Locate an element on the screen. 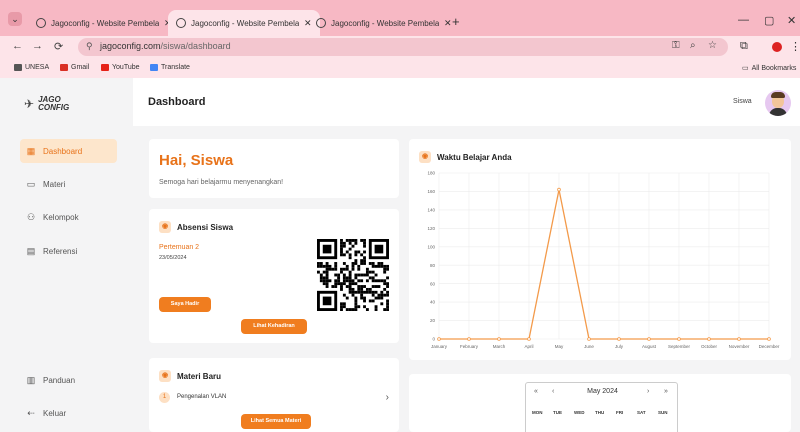 Image resolution: width=800 pixels, height=432 pixels. calendar-weekday: WED is located at coordinates (579, 412).